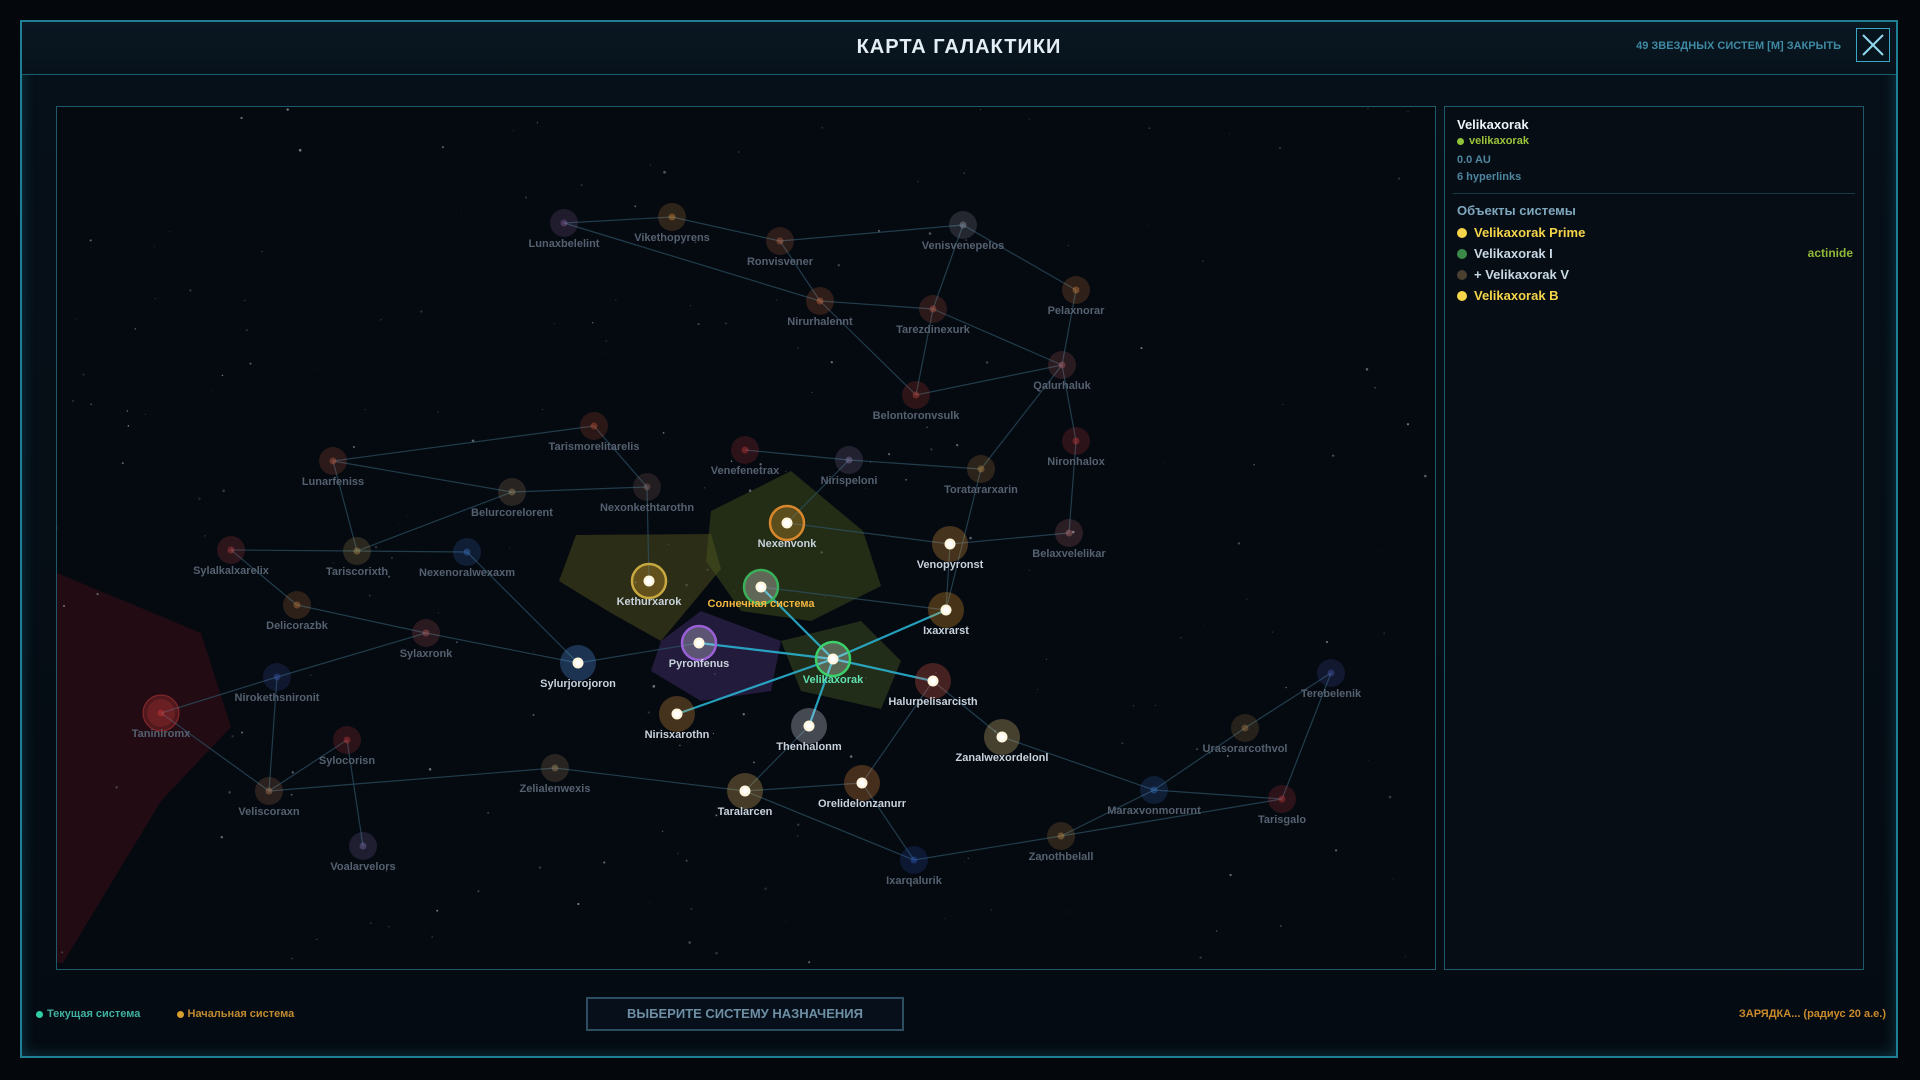  I want to click on star-system-belontoronvsulk: Belontoronvsulk, so click(917, 401).